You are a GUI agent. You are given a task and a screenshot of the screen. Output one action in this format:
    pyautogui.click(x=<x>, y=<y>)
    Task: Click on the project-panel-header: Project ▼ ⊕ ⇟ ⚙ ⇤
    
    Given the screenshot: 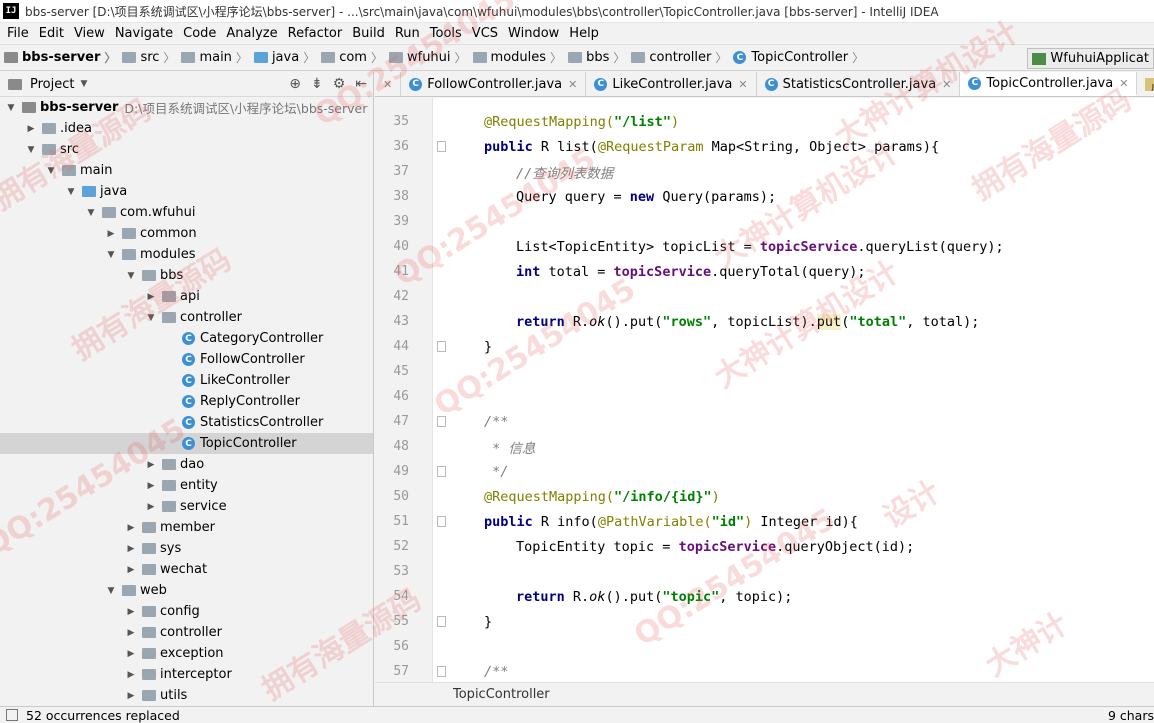 What is the action you would take?
    pyautogui.click(x=186, y=84)
    